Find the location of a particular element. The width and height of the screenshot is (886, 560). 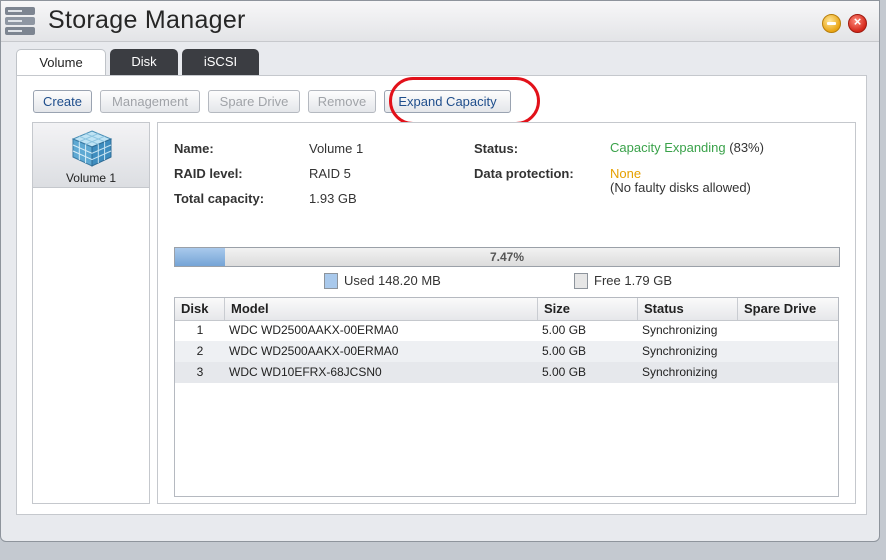

raid-level-label: RAID level: is located at coordinates (208, 173).